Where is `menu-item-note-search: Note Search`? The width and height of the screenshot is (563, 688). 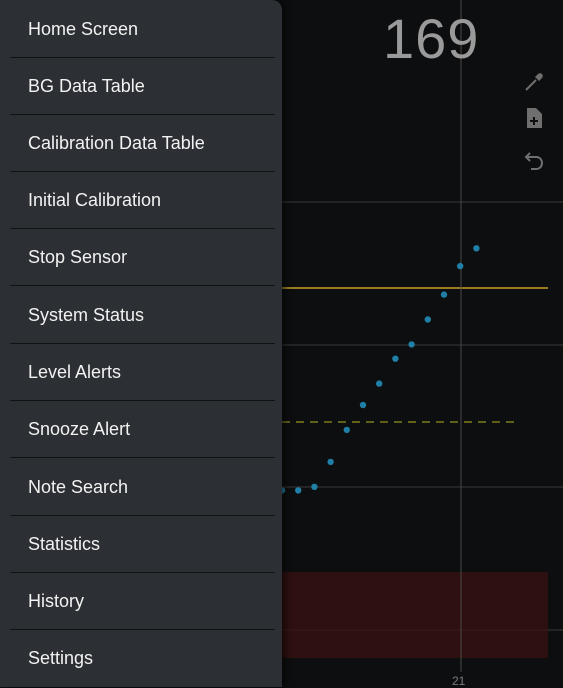
menu-item-note-search: Note Search is located at coordinates (142, 487).